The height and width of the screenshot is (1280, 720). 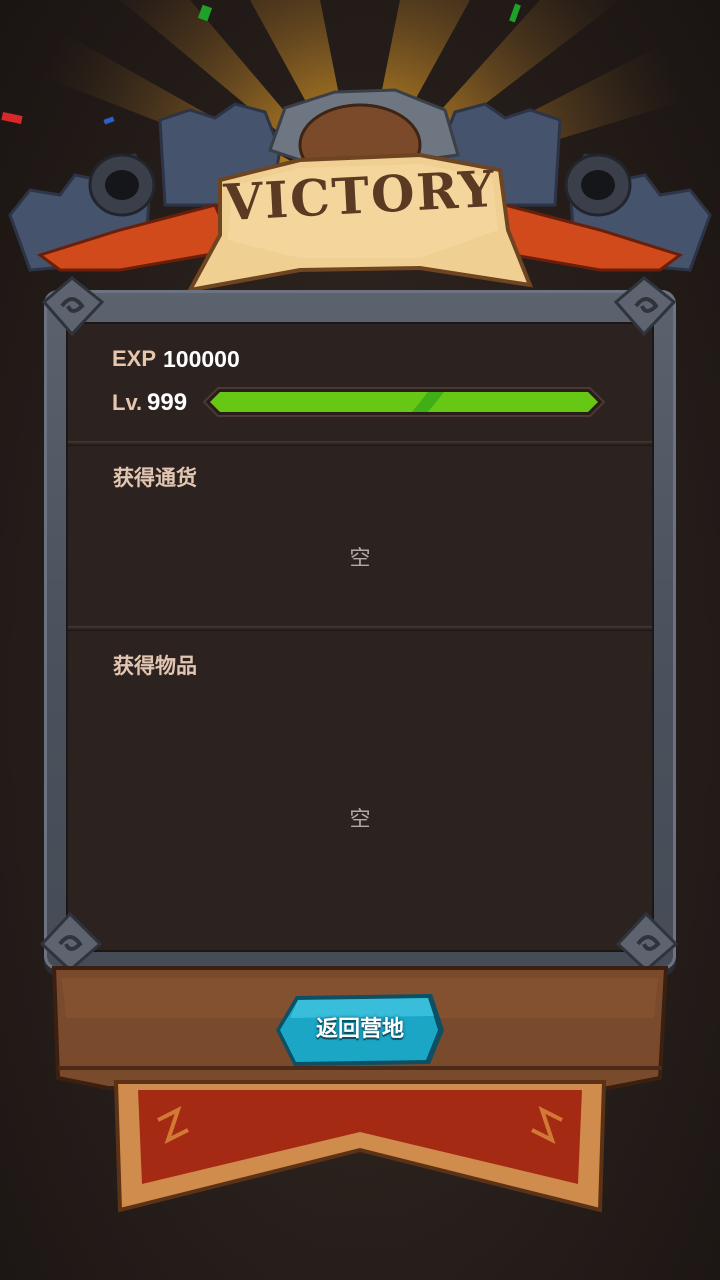 I want to click on exp-progress-bar, so click(x=404, y=402).